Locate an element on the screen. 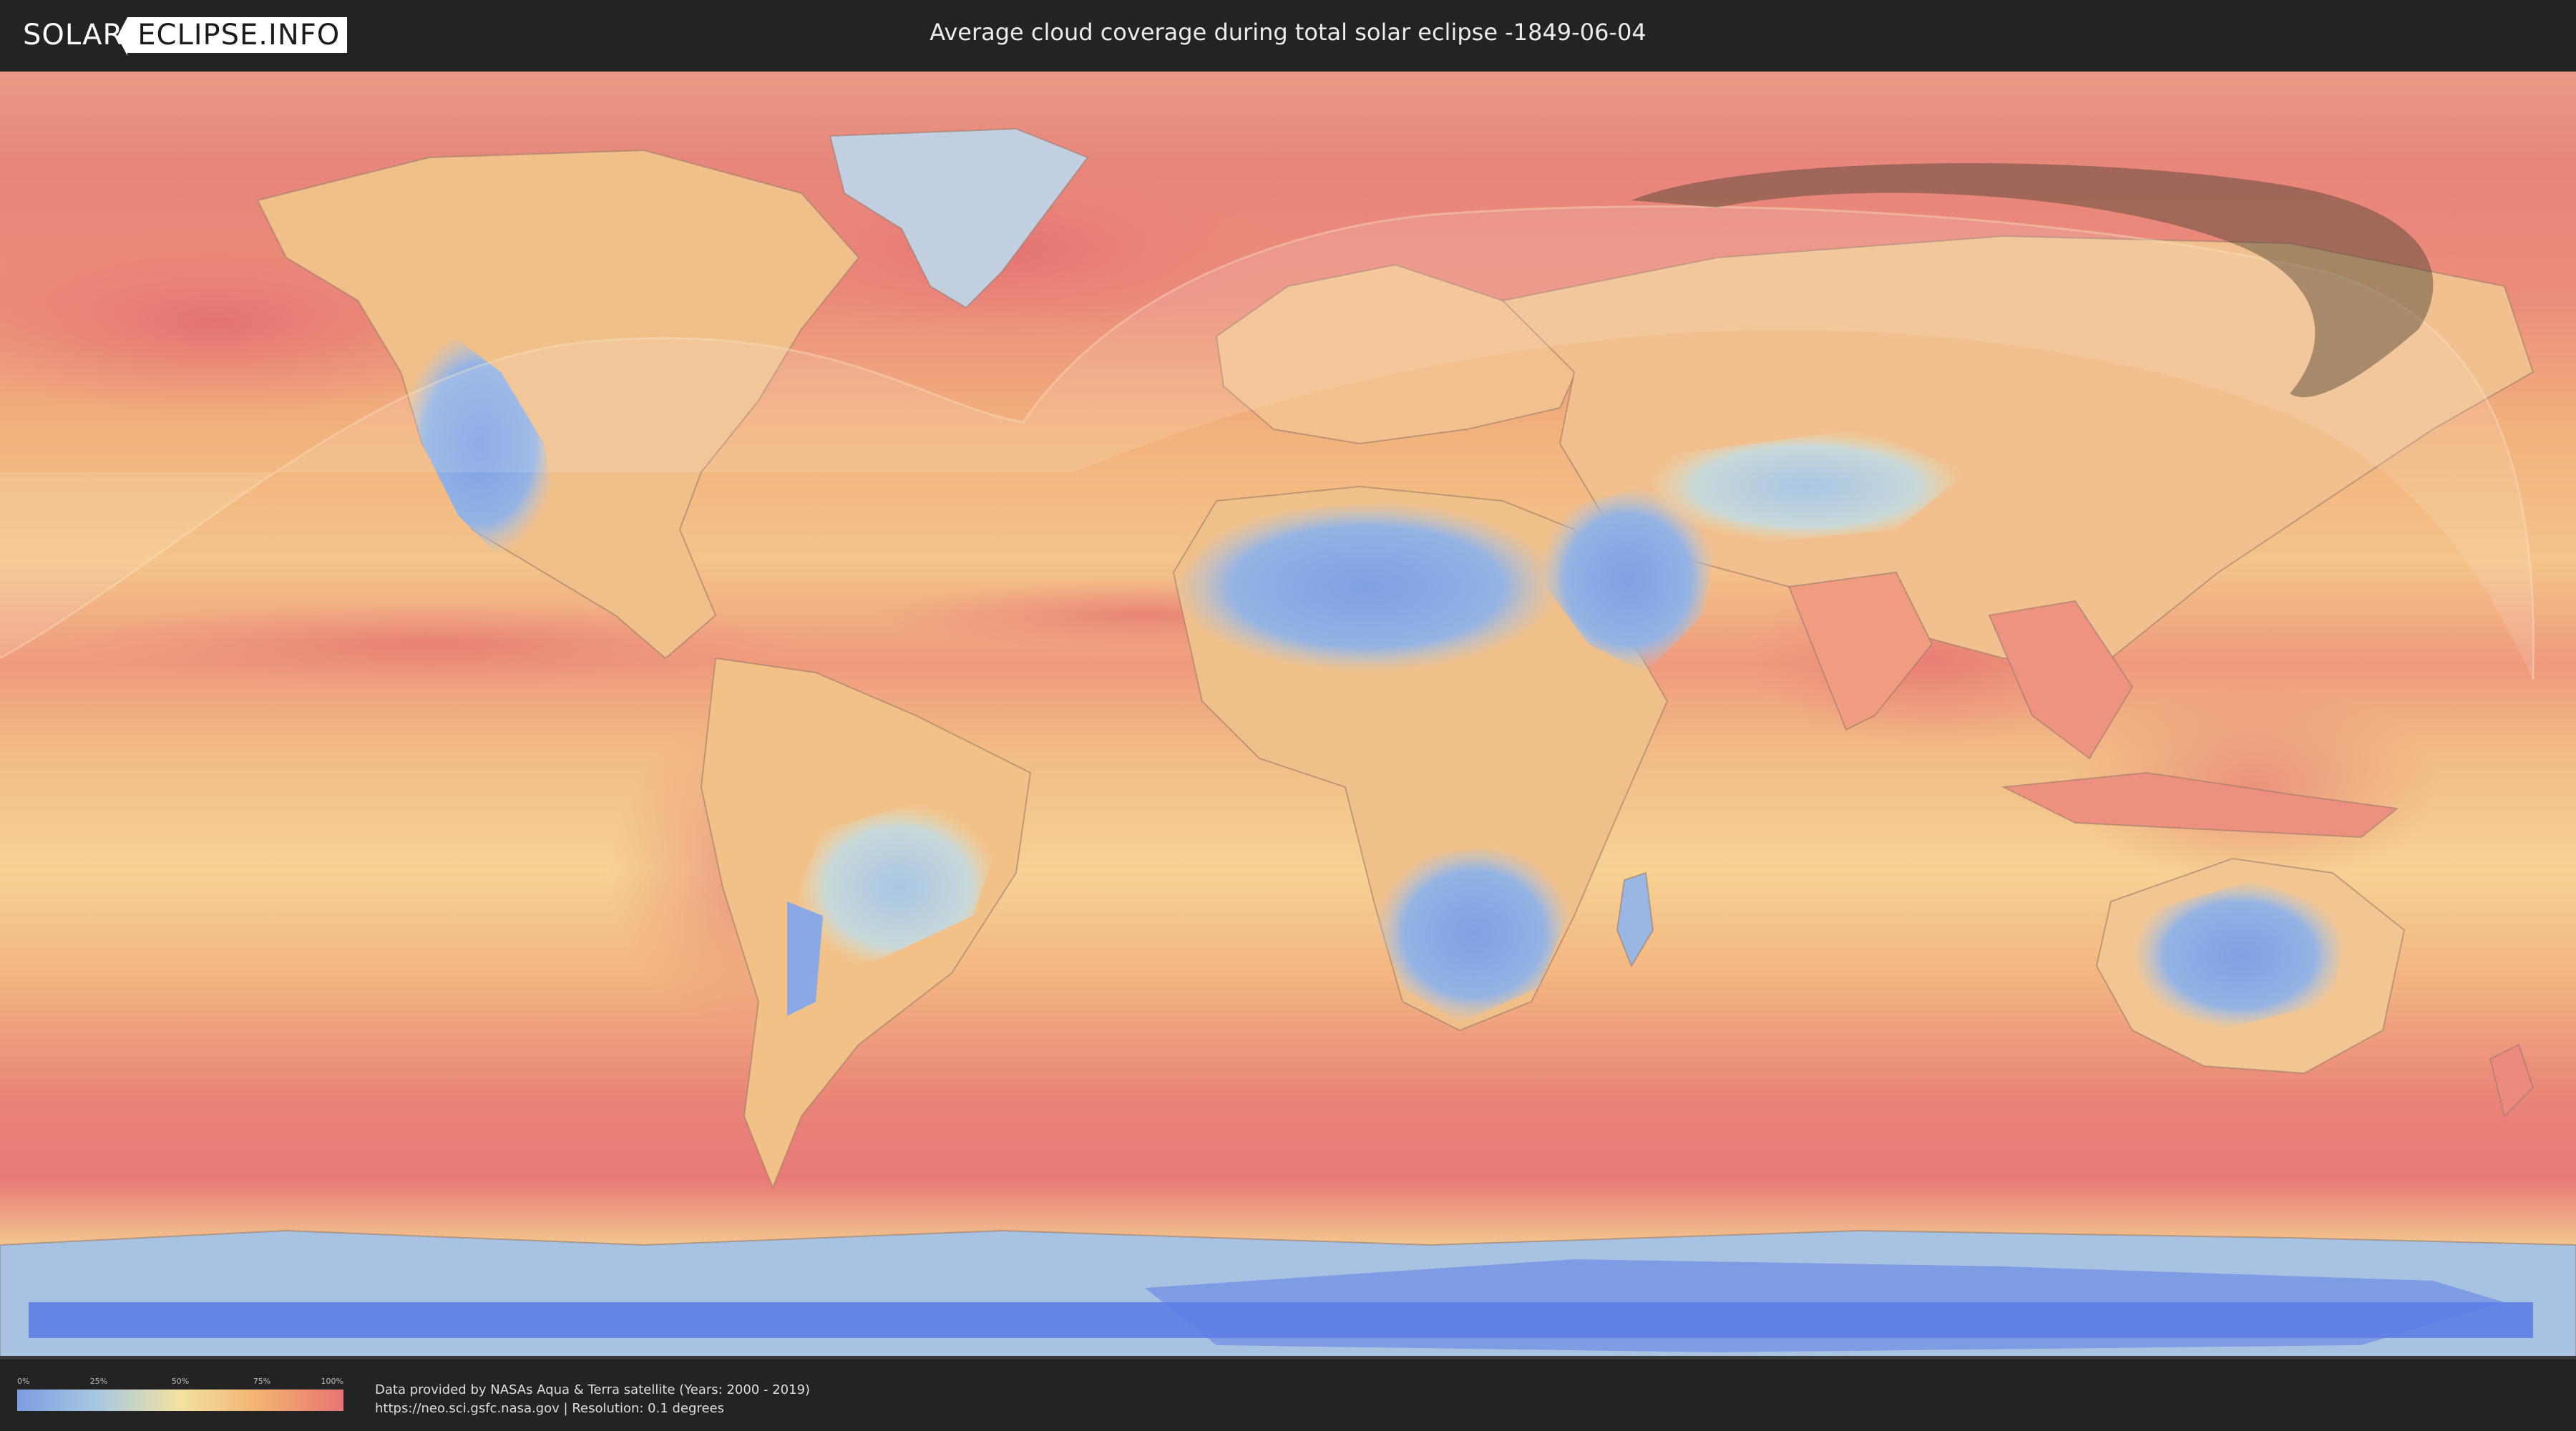 The image size is (2576, 1431). legend-gradient-bar is located at coordinates (180, 1400).